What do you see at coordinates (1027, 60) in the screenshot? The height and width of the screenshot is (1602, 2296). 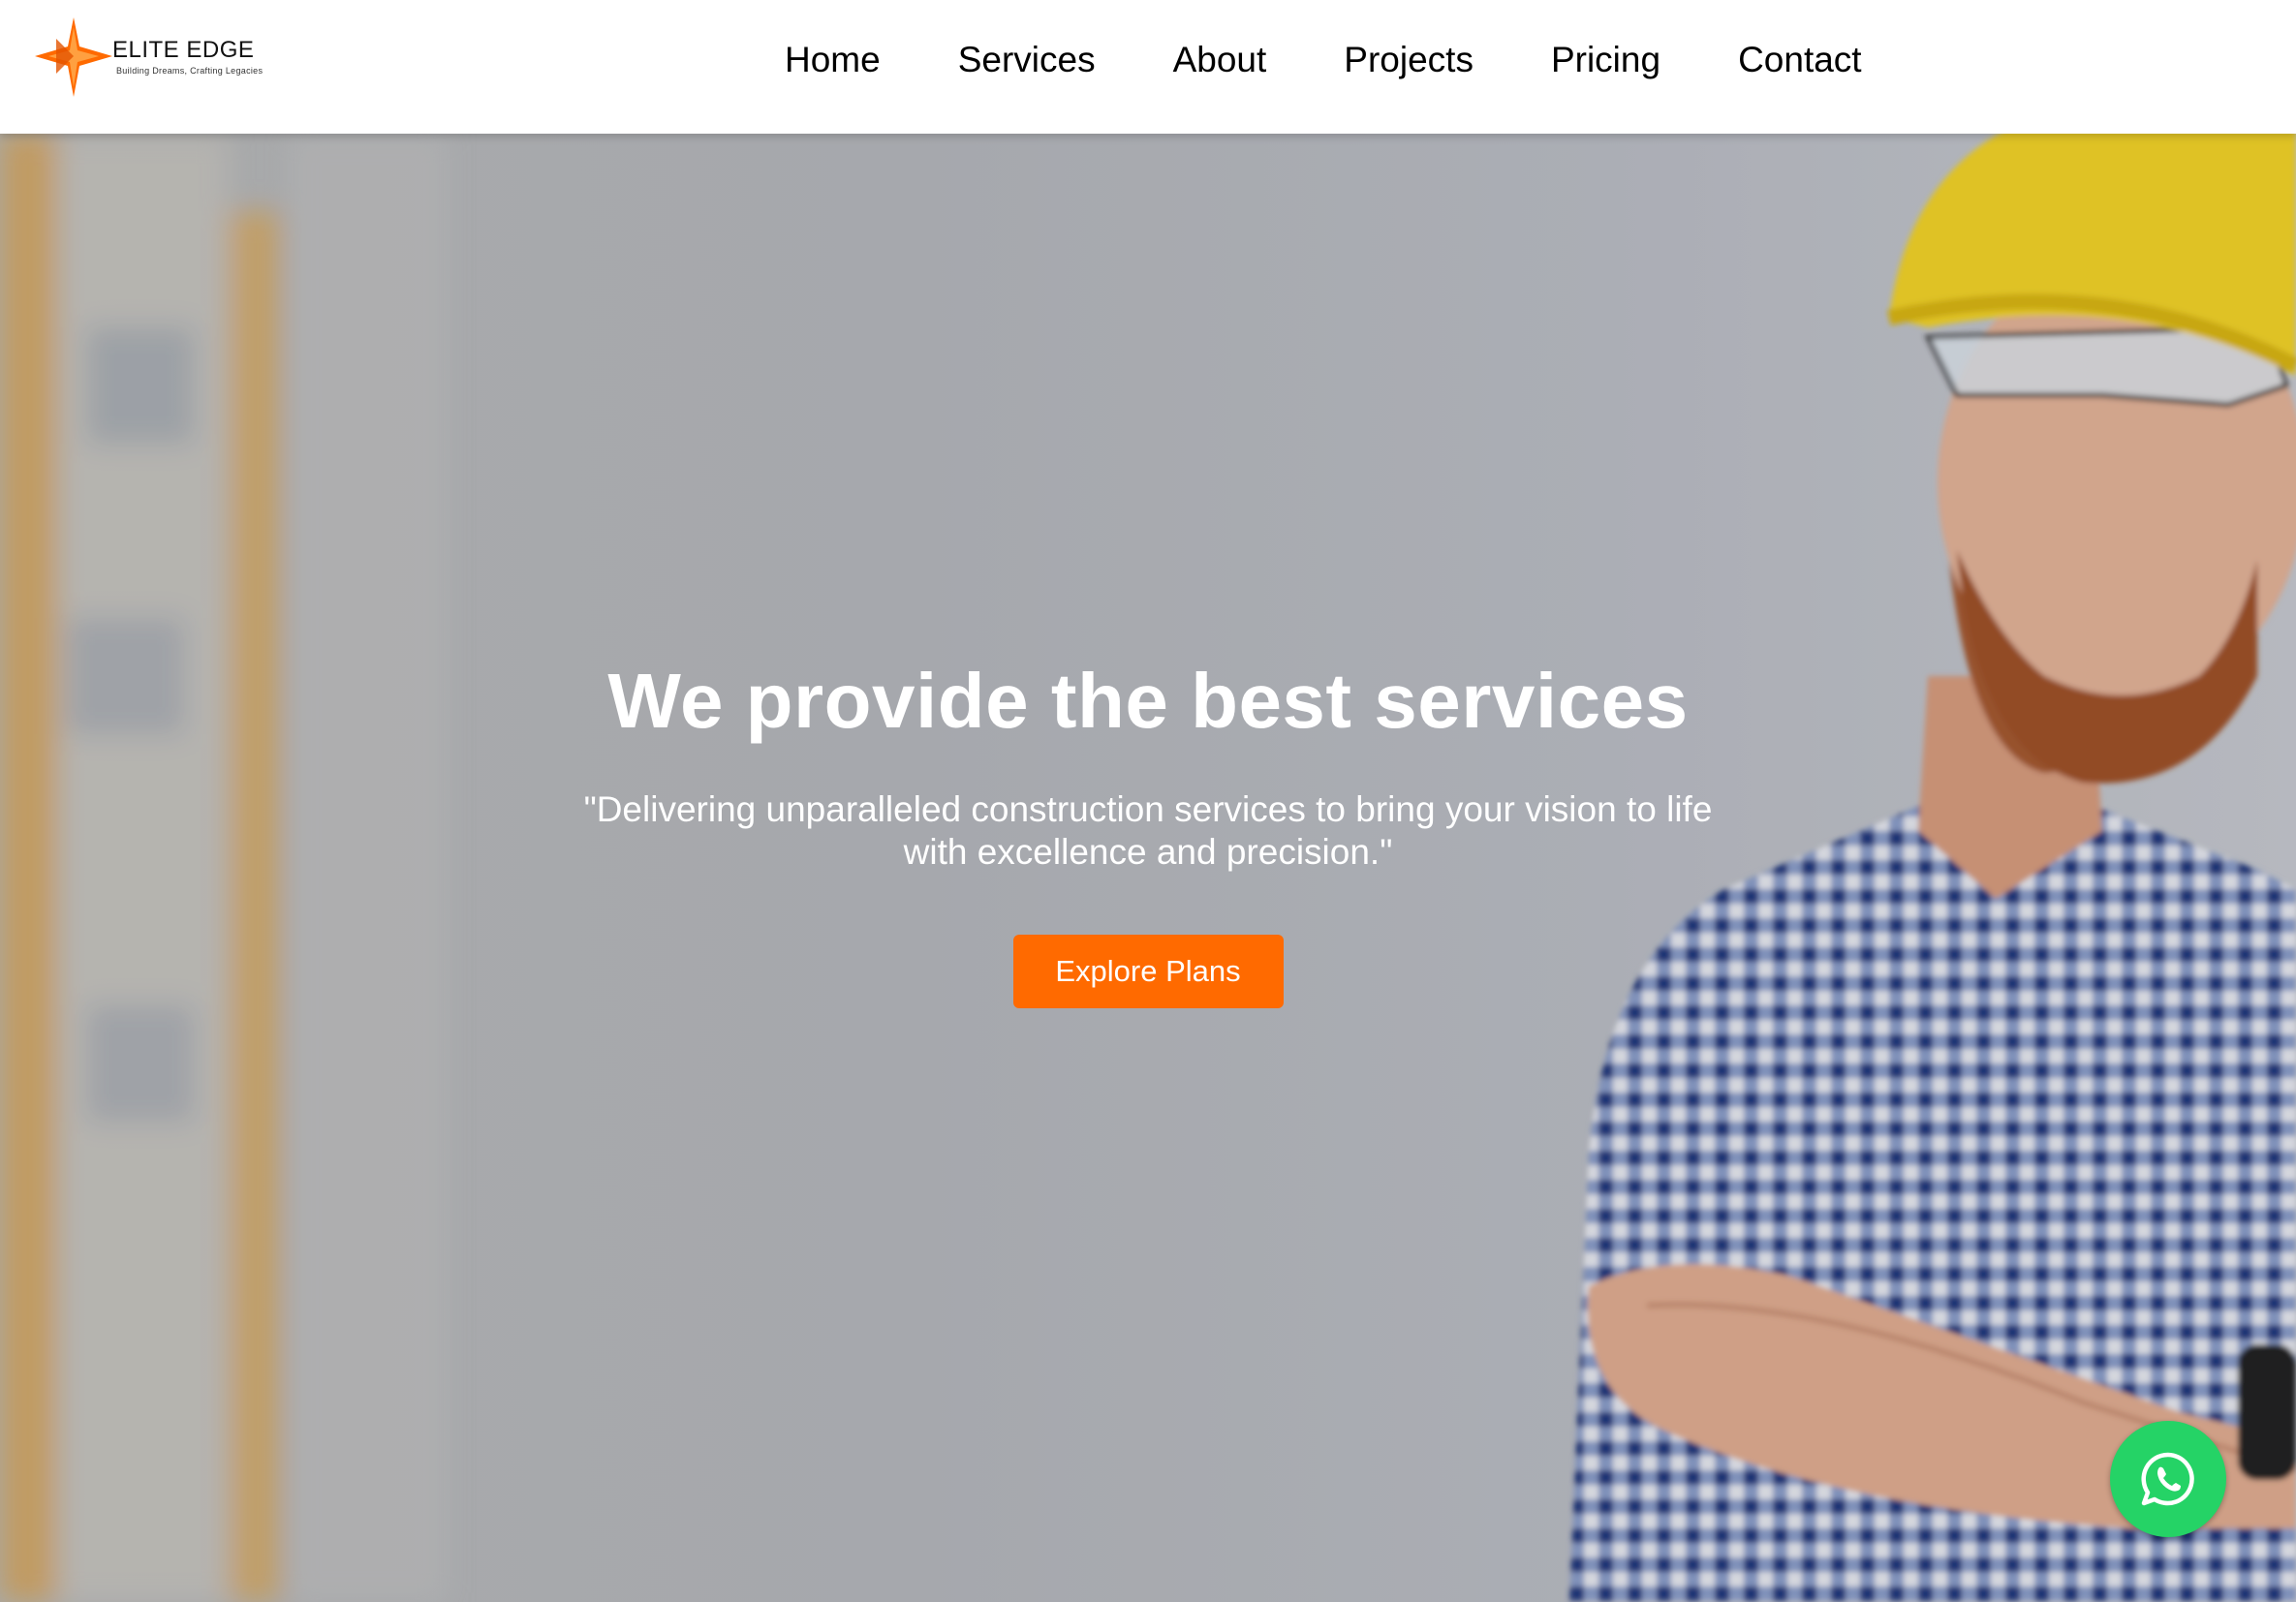 I see `nav-services: Services` at bounding box center [1027, 60].